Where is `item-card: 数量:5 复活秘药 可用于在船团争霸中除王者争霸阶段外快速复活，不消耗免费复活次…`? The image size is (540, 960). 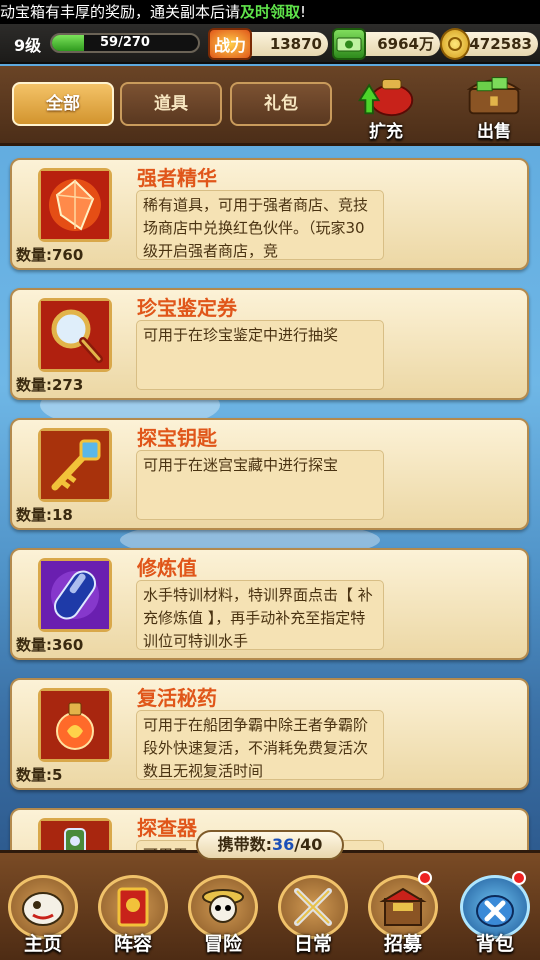 item-card: 数量:5 复活秘药 可用于在船团争霸中除王者争霸阶段外快速复活，不消耗免费复活次… is located at coordinates (269, 734).